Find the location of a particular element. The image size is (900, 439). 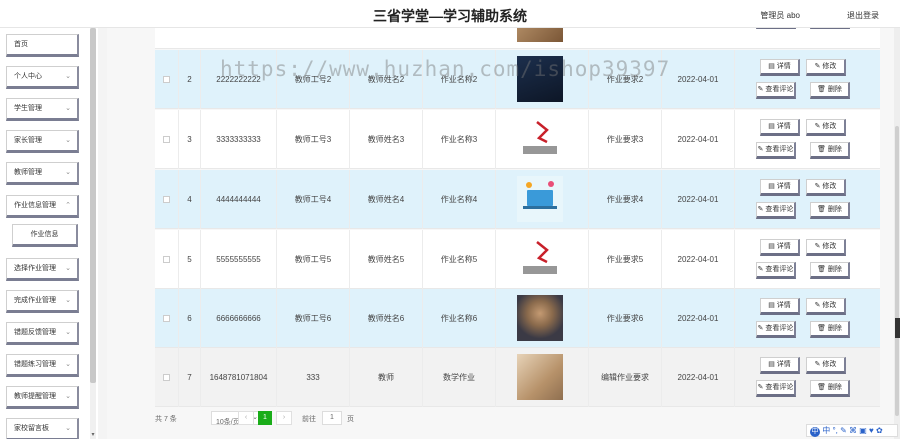

ime-icons: 中 °, ✎ ⌘ ▣ ♥ ✿ is located at coordinates (852, 430).